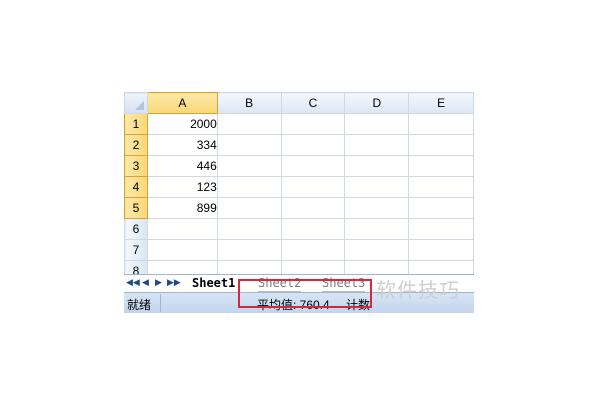 The width and height of the screenshot is (600, 400). Describe the element at coordinates (182, 124) in the screenshot. I see `cell-a1: 2000` at that location.